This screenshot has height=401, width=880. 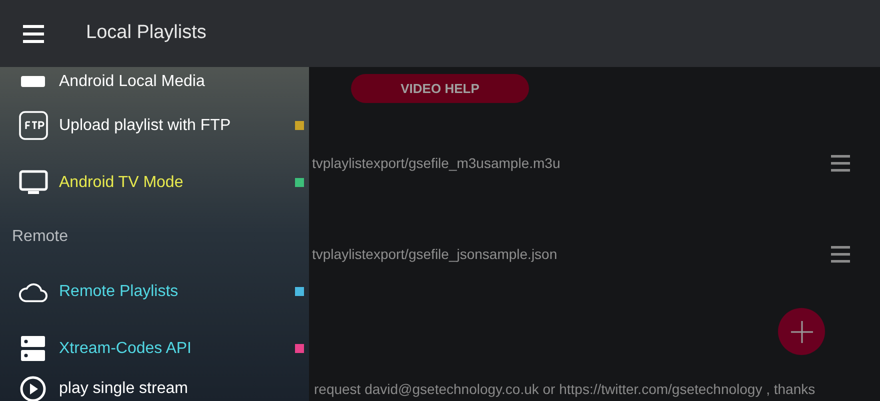 What do you see at coordinates (154, 82) in the screenshot?
I see `drawer-item: Android Local Media` at bounding box center [154, 82].